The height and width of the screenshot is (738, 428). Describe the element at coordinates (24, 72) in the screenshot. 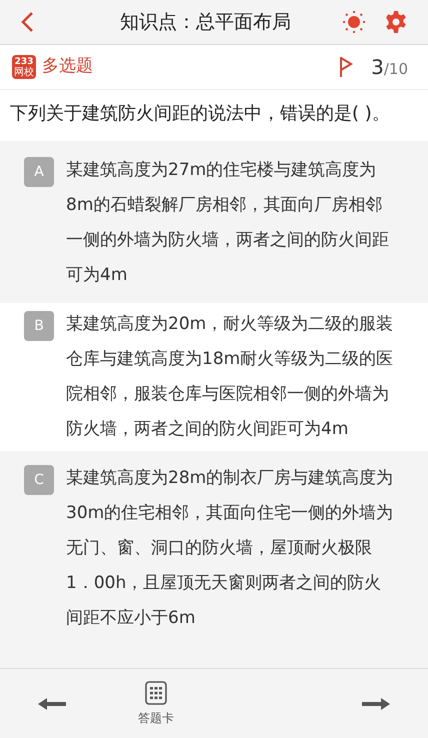

I see `logo-text: 网校` at that location.